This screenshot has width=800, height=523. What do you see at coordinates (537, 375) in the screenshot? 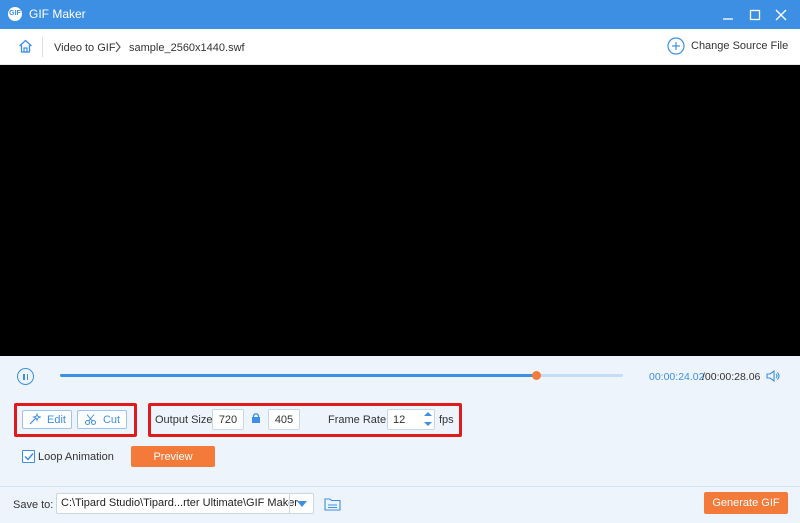
I see `timeline-thumb` at bounding box center [537, 375].